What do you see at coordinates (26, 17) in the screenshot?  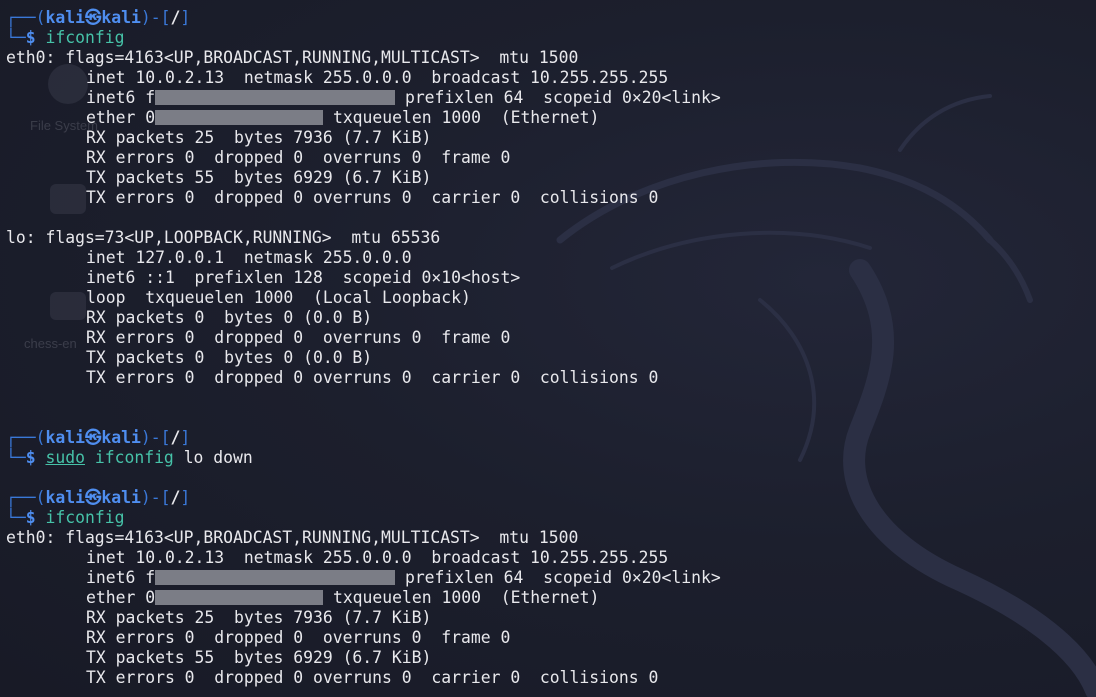 I see `prompt-corner: ┌──(` at bounding box center [26, 17].